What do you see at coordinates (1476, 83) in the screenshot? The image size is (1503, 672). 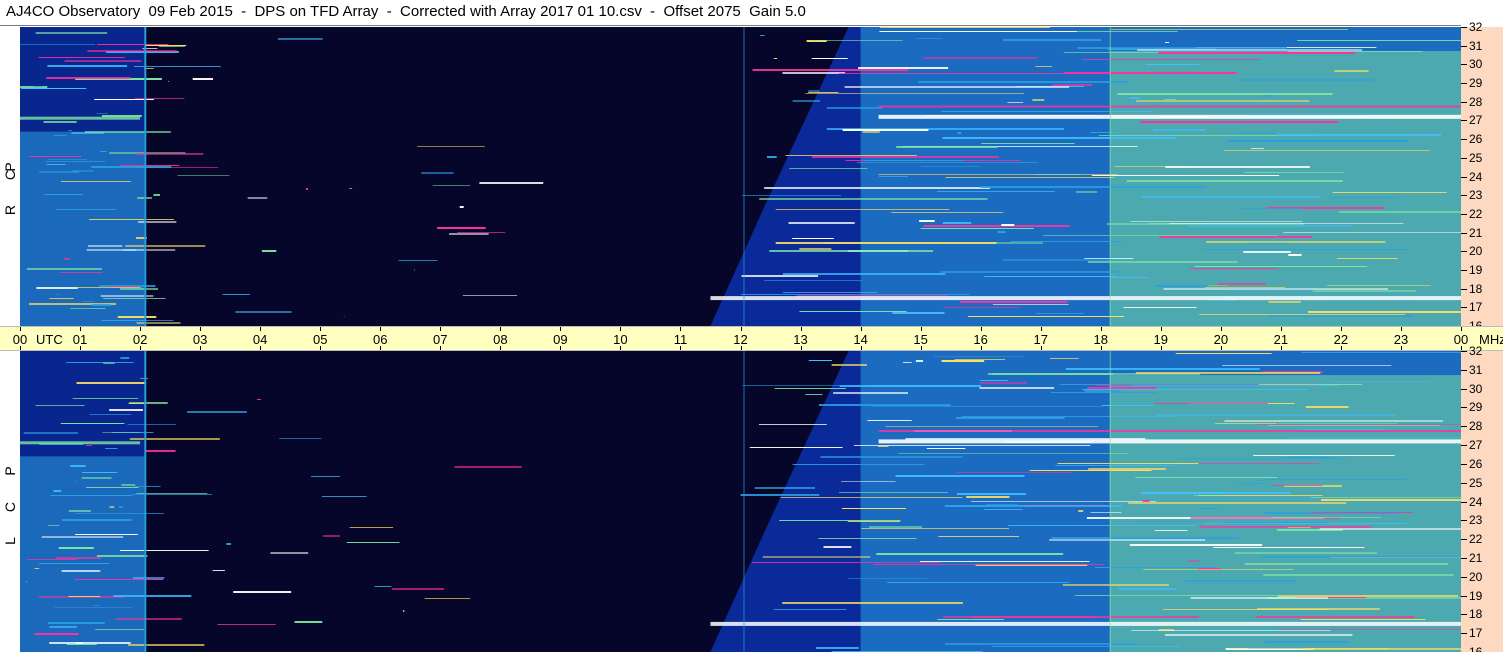 I see `freq-label: 29` at bounding box center [1476, 83].